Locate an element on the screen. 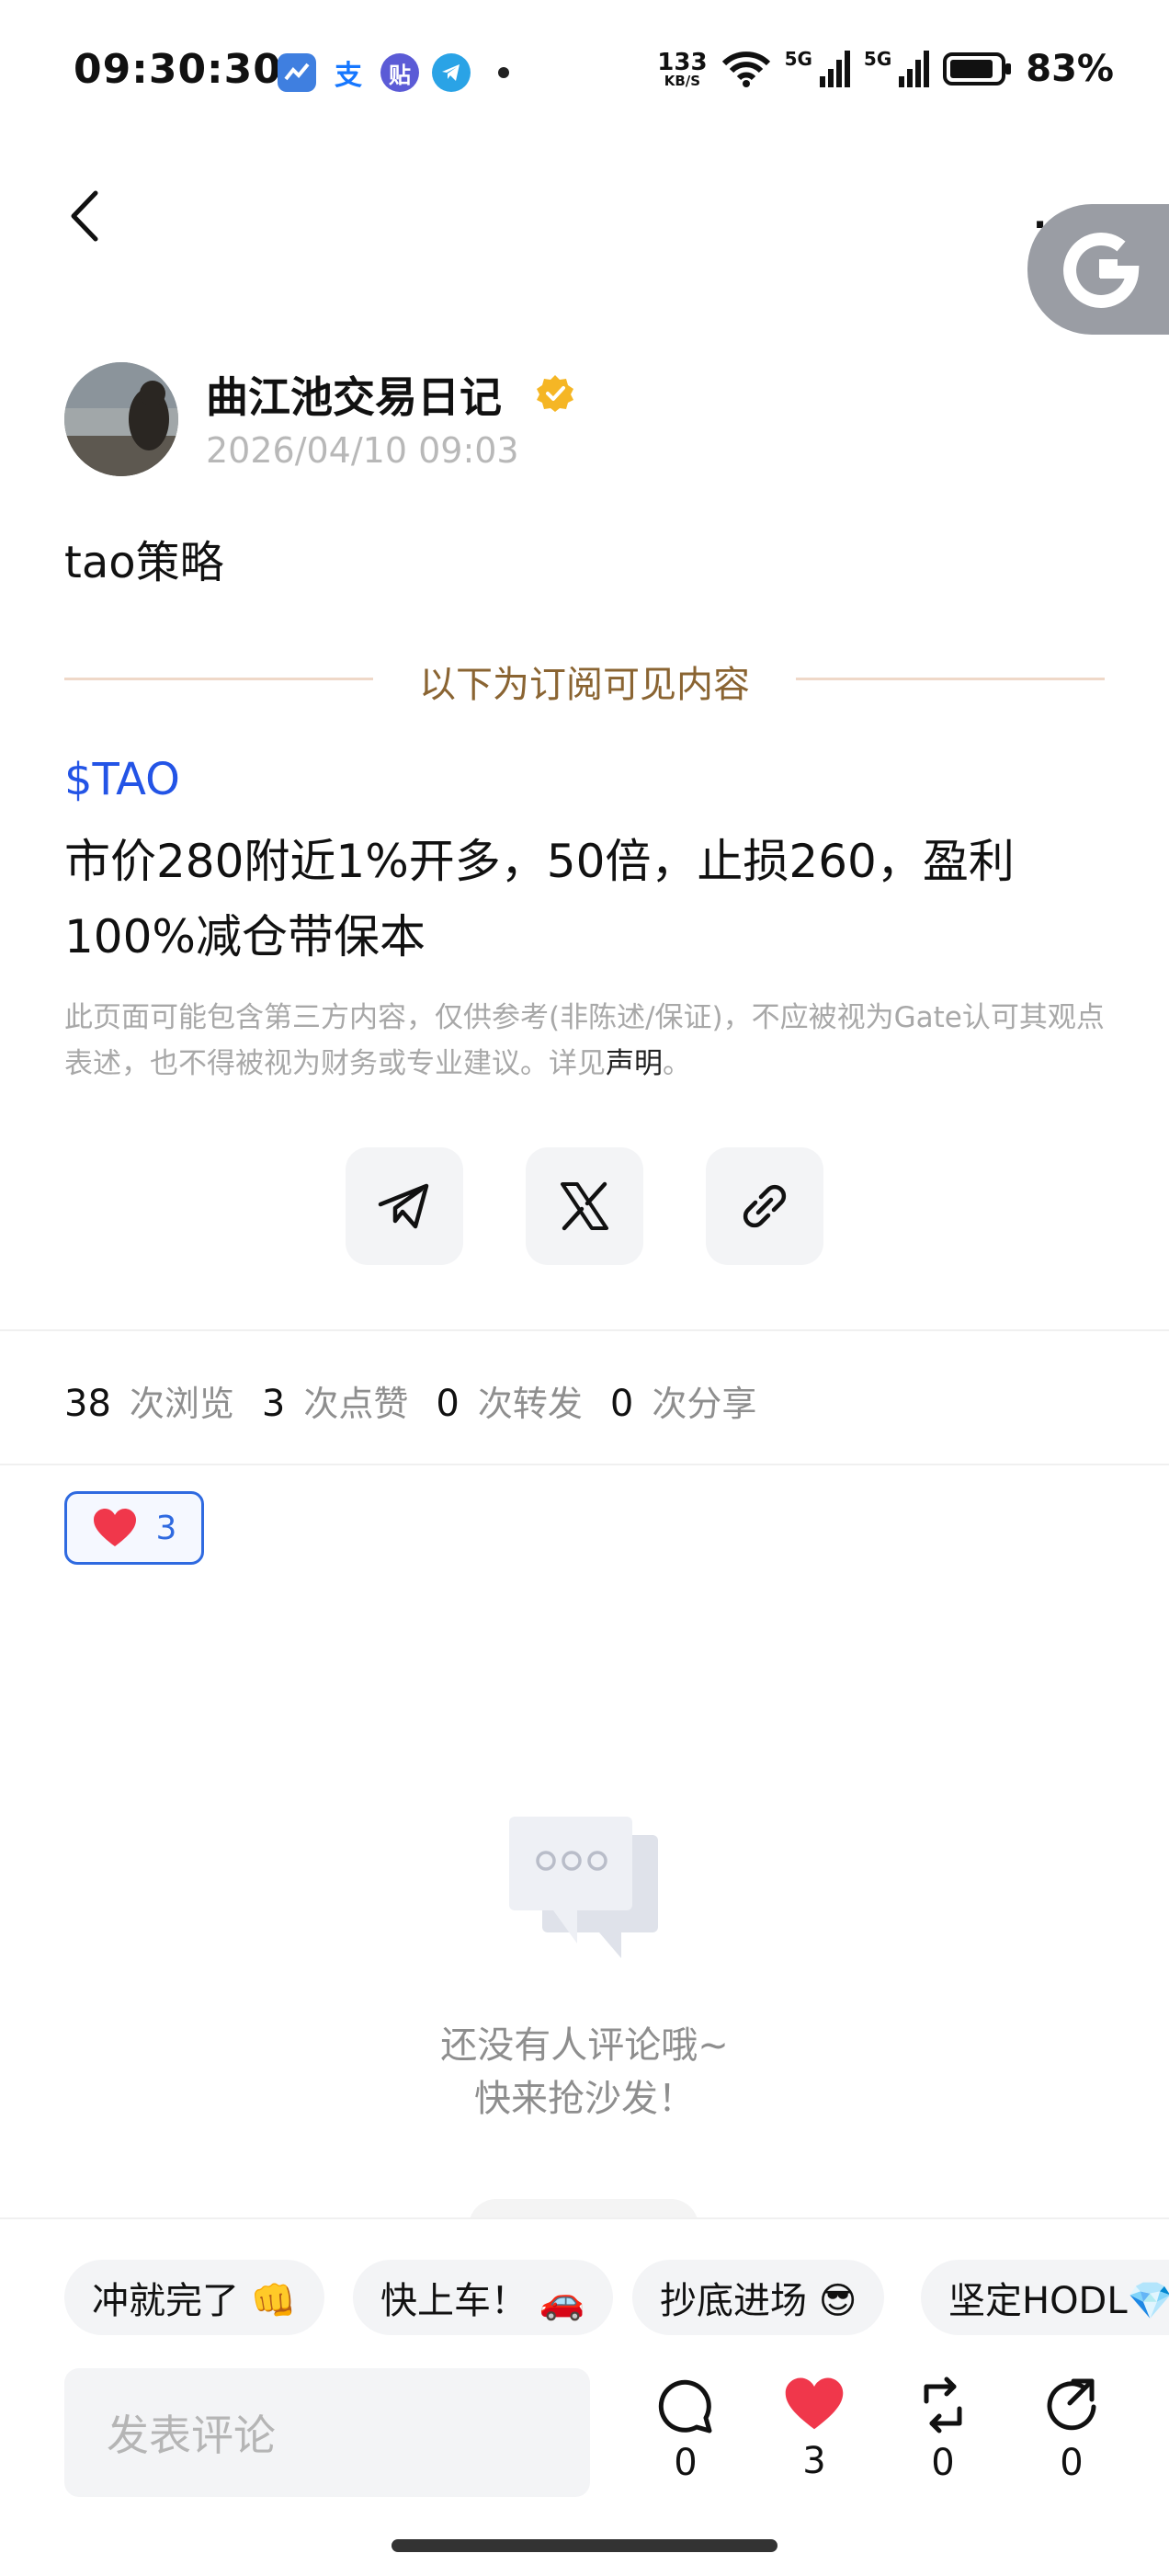 This screenshot has width=1169, height=2576. home-indicator is located at coordinates (584, 2545).